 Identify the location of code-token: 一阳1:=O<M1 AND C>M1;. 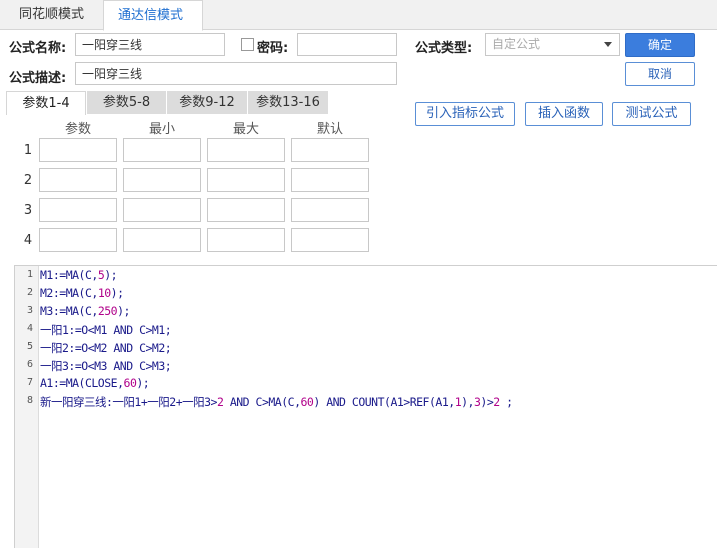
(106, 330).